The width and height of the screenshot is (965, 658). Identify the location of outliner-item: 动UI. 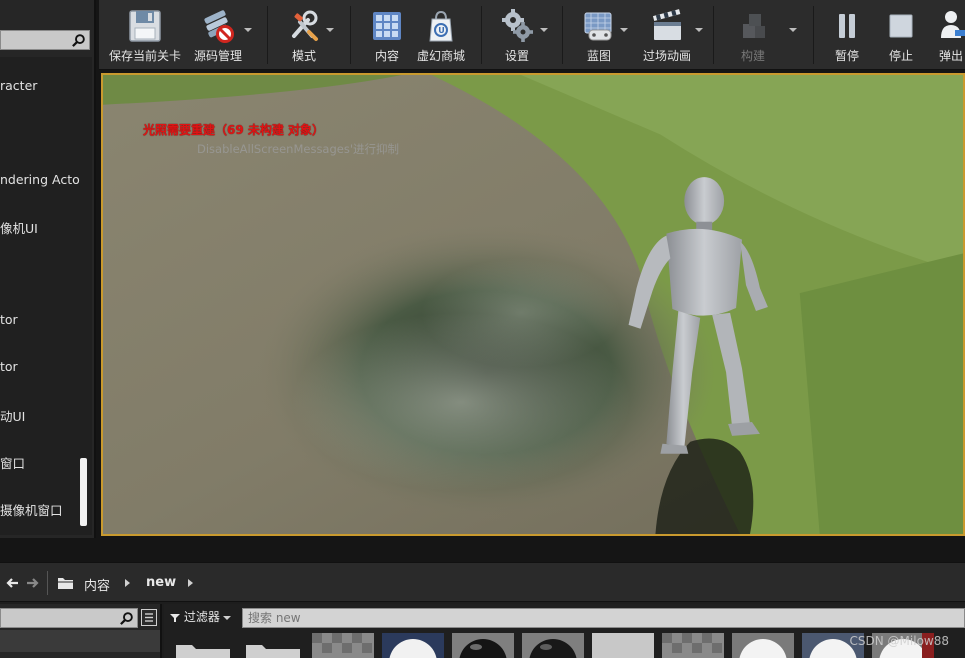
(12, 415).